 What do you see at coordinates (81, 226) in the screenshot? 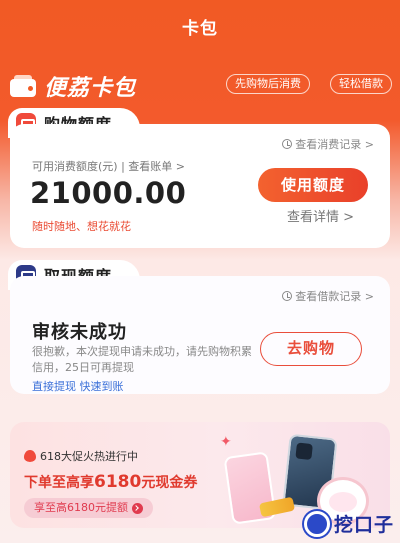
I see `slogan-text: 随时随地、想花就花` at bounding box center [81, 226].